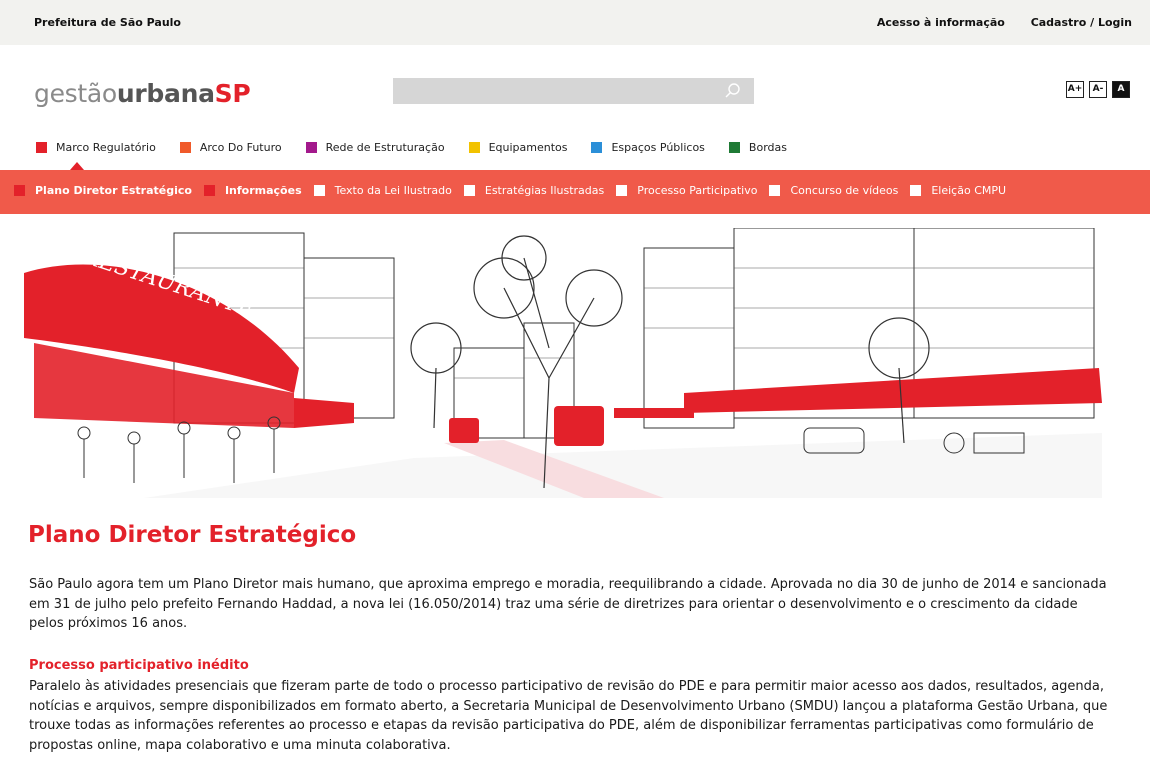  I want to click on category-label: Equipamentos, so click(528, 147).